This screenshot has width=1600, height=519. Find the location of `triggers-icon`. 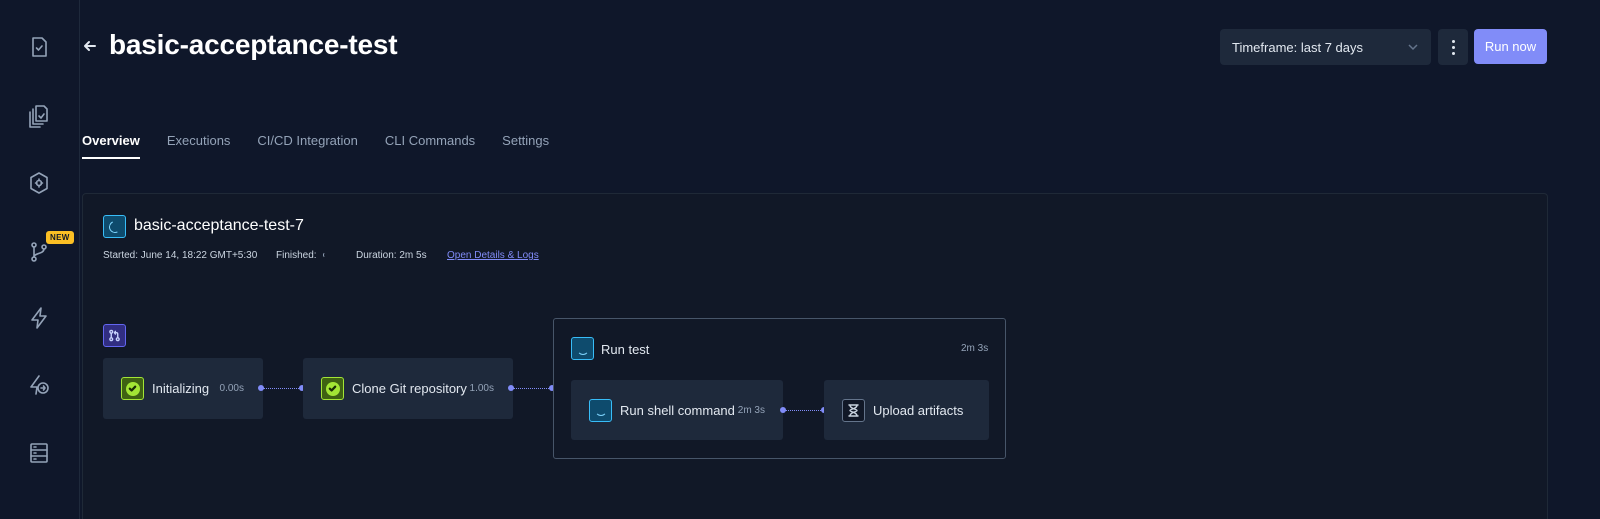

triggers-icon is located at coordinates (39, 318).